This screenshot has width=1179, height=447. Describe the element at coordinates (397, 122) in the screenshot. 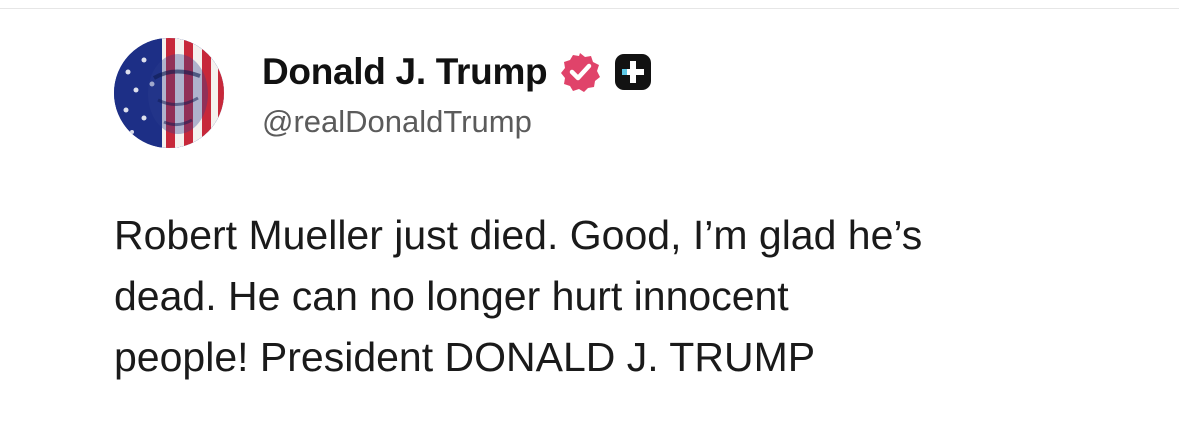

I see `user-handle: @realDonaldTrump` at that location.